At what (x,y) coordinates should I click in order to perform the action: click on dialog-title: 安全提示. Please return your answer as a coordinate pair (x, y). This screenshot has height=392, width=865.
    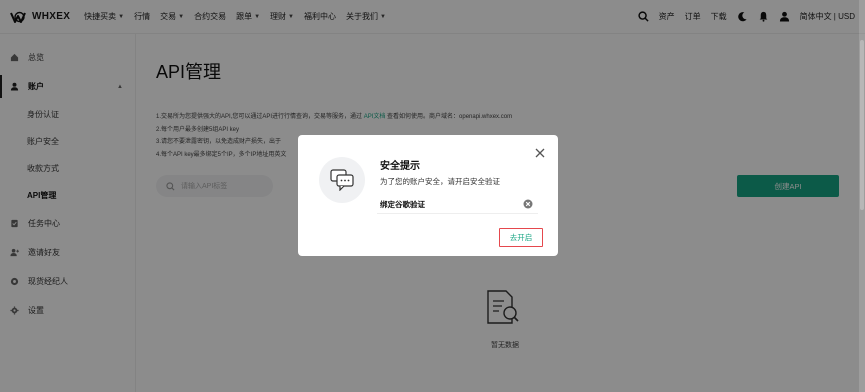
    Looking at the image, I should click on (400, 166).